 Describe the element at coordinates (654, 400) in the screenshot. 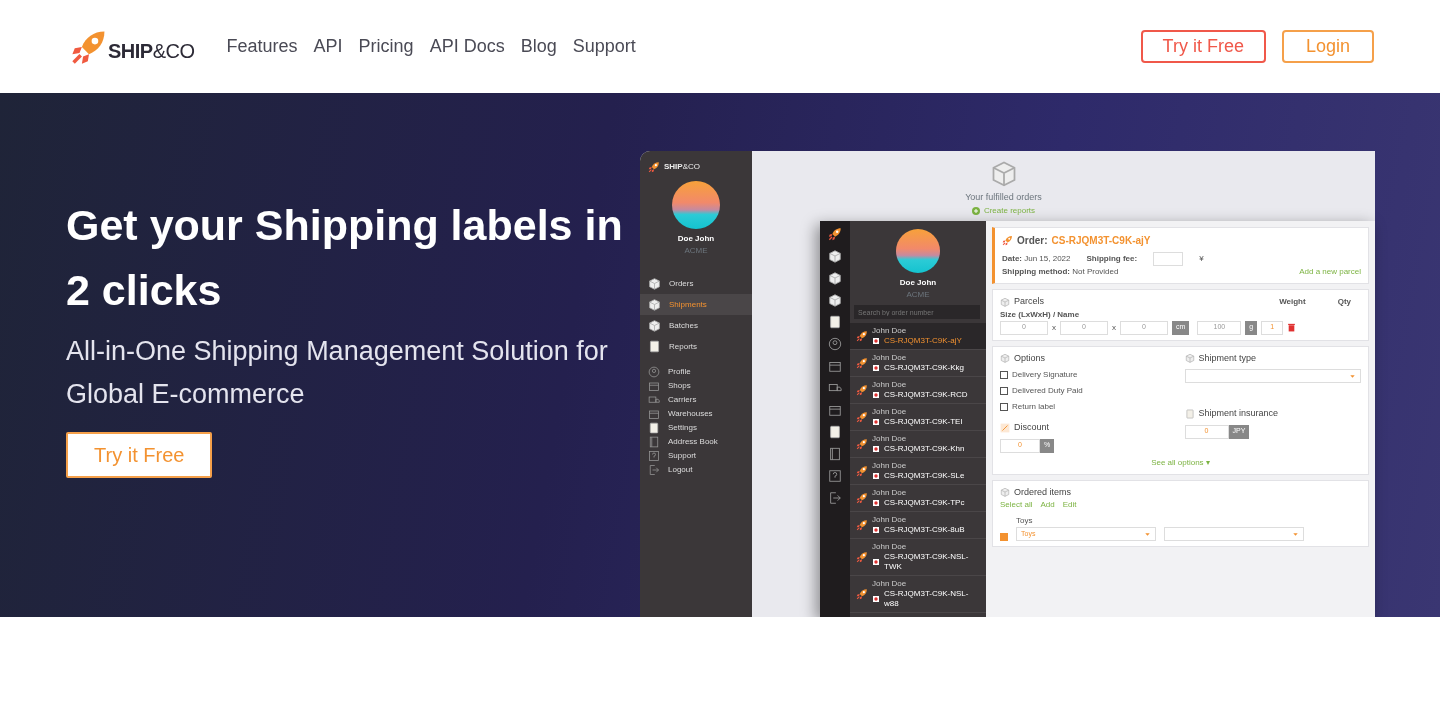

I see `truck-icon` at that location.